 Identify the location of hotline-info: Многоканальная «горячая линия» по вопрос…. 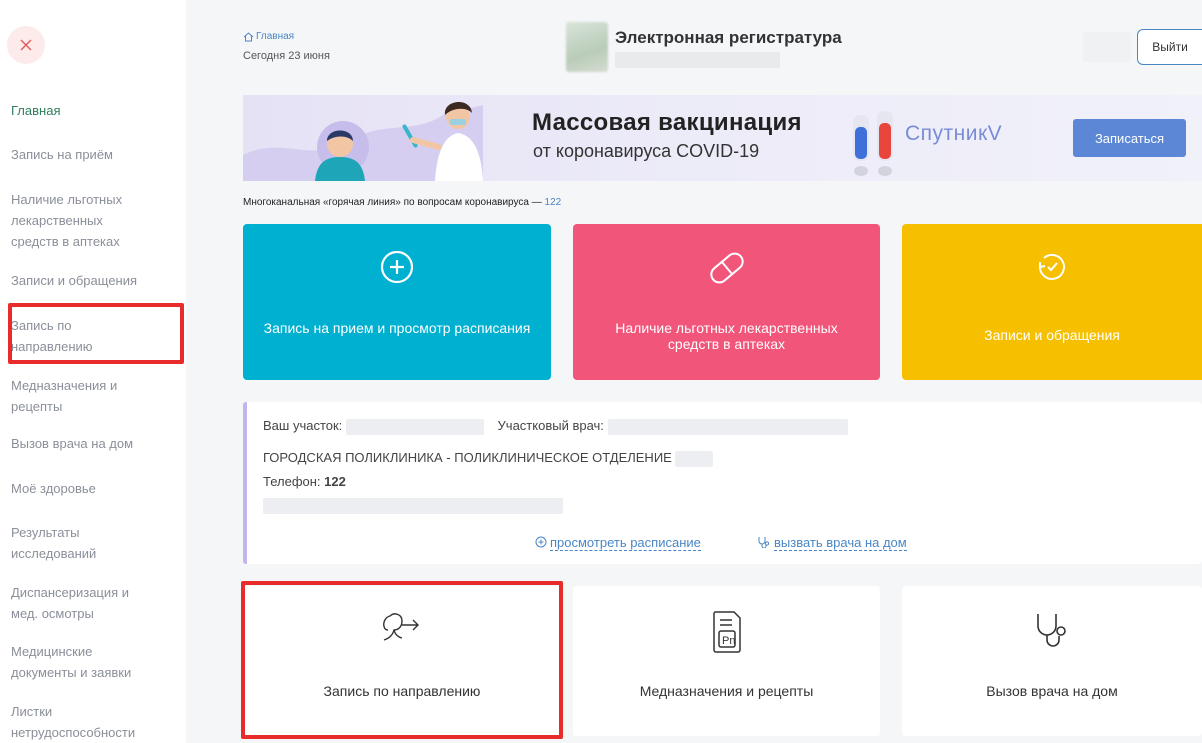
(402, 202).